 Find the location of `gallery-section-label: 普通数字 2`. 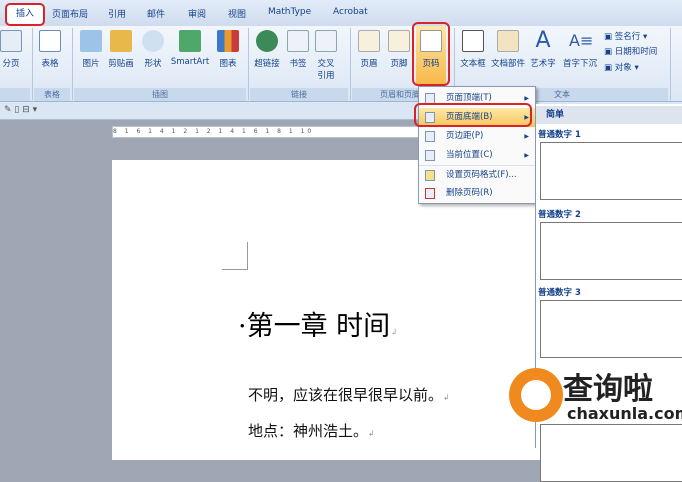

gallery-section-label: 普通数字 2 is located at coordinates (559, 215).